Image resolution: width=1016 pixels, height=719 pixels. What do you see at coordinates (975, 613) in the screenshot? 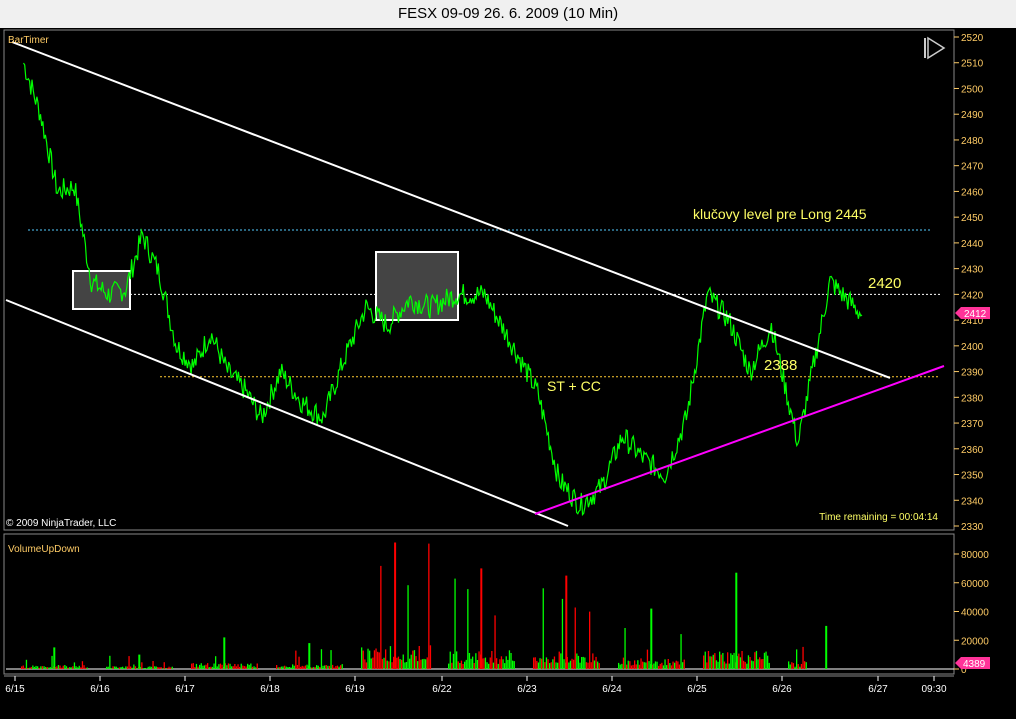
I see `volume-tick-label: 40000` at bounding box center [975, 613].